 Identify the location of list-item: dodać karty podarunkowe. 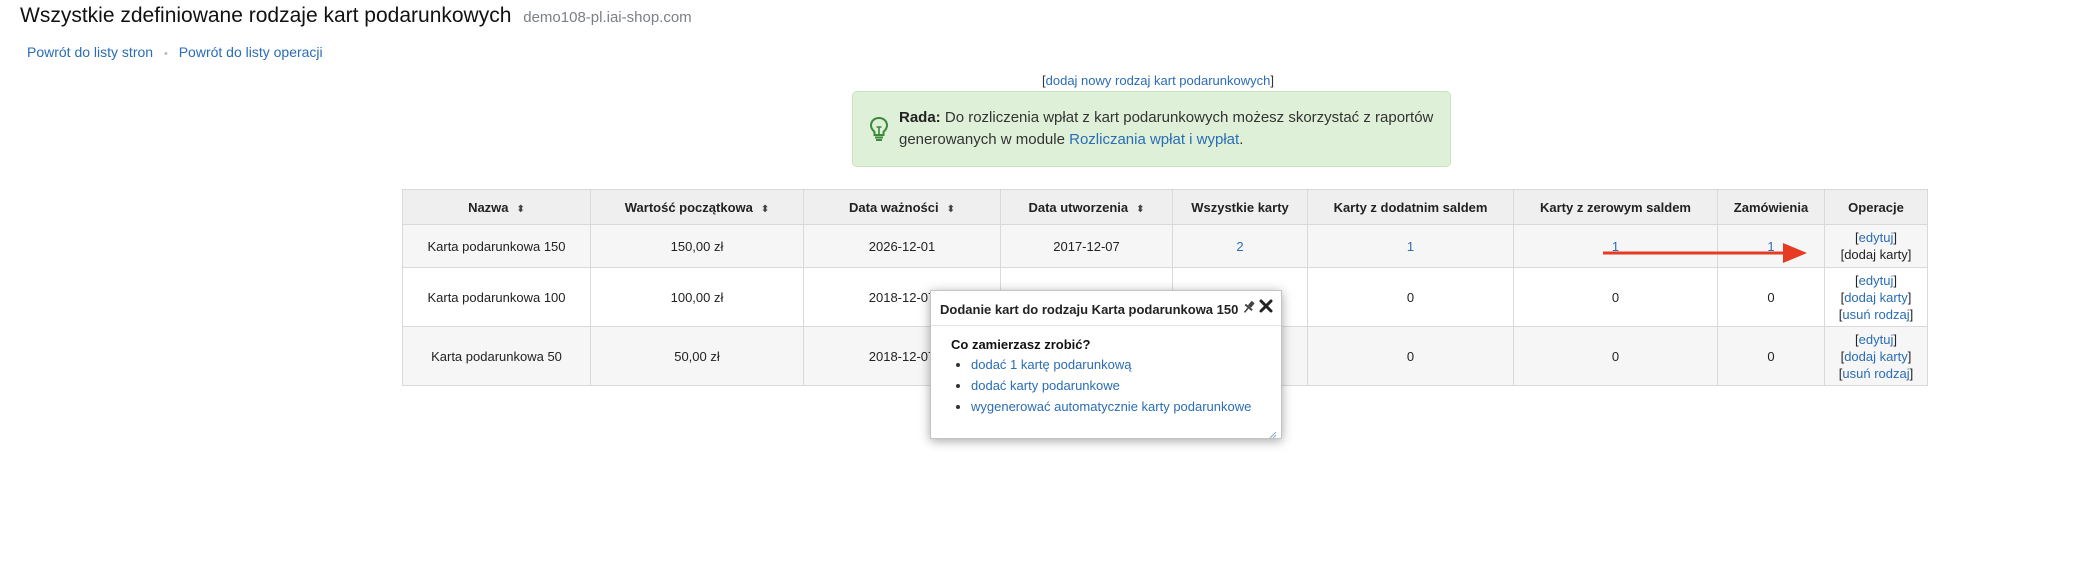
(1111, 385).